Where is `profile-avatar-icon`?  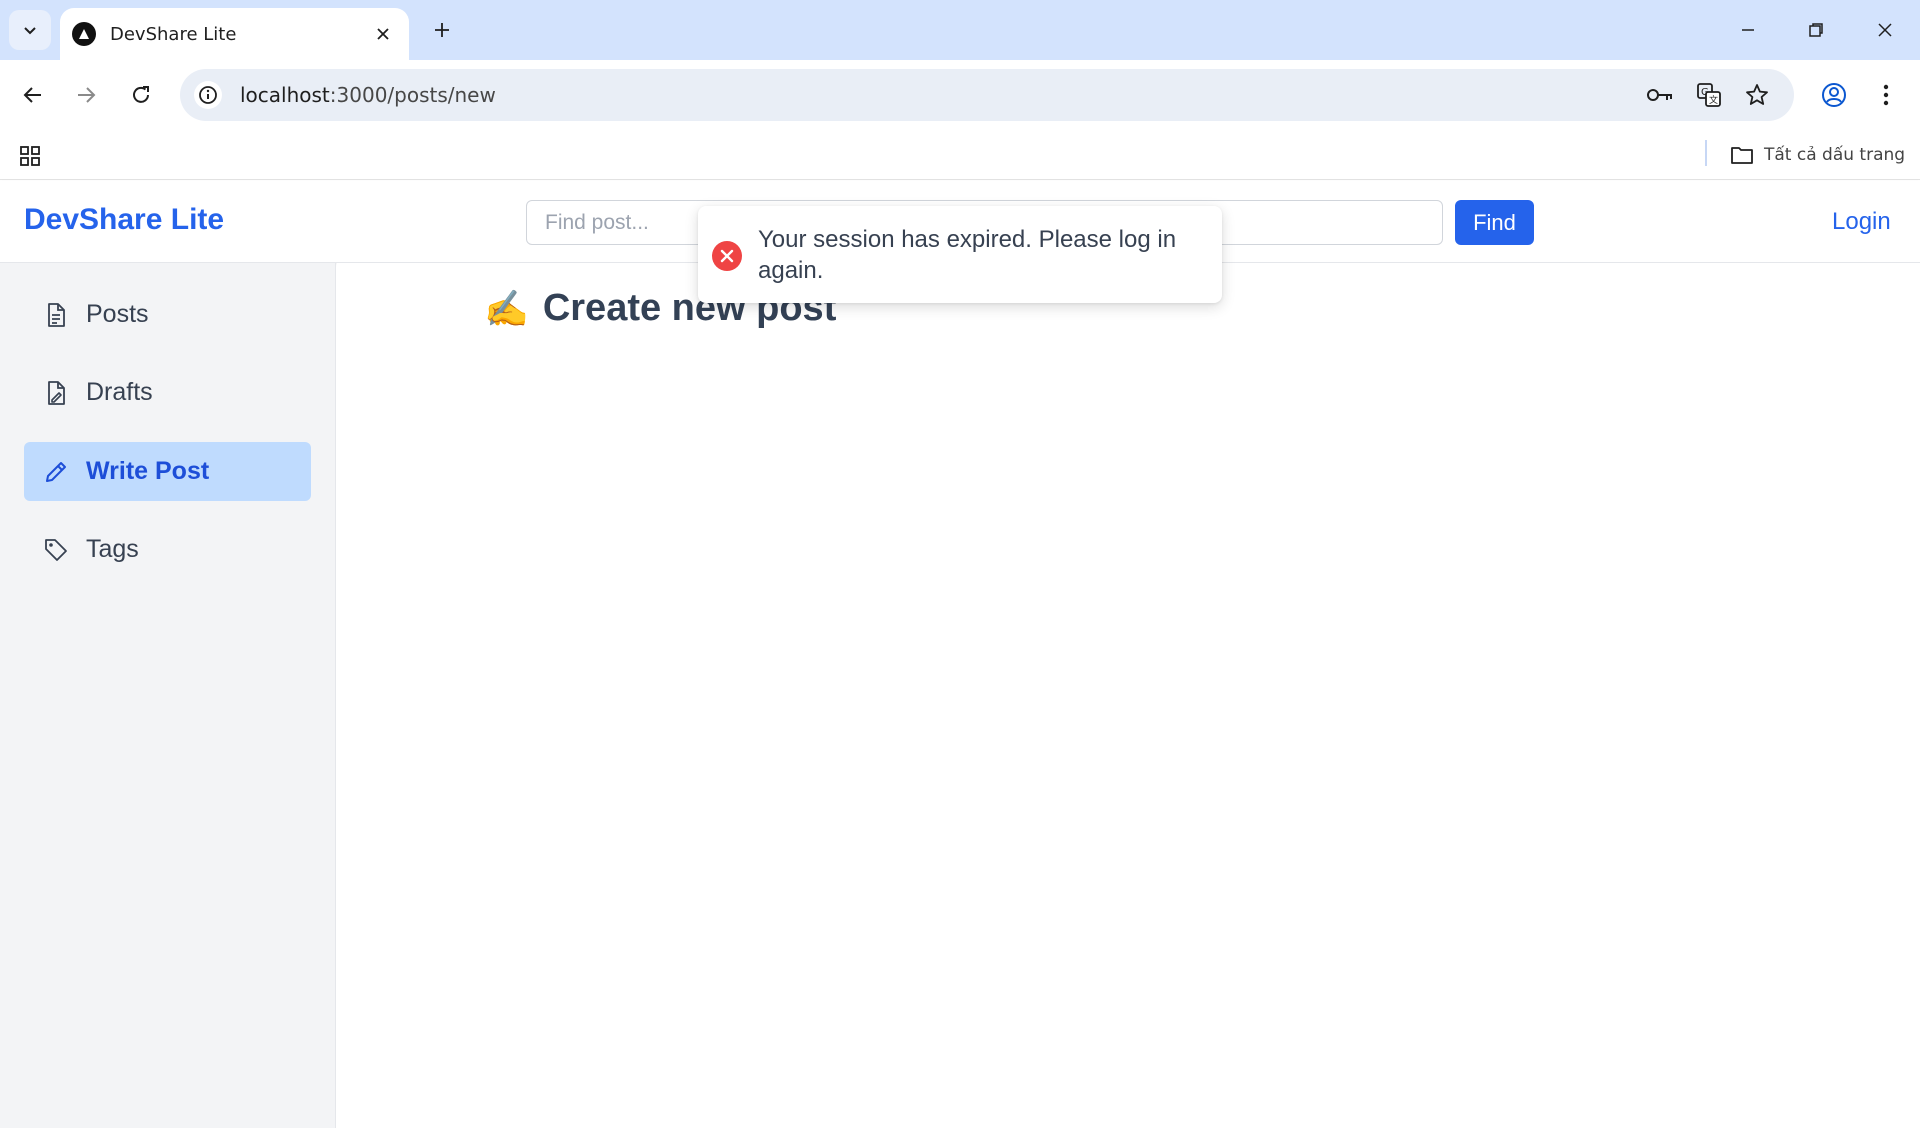
profile-avatar-icon is located at coordinates (1834, 95).